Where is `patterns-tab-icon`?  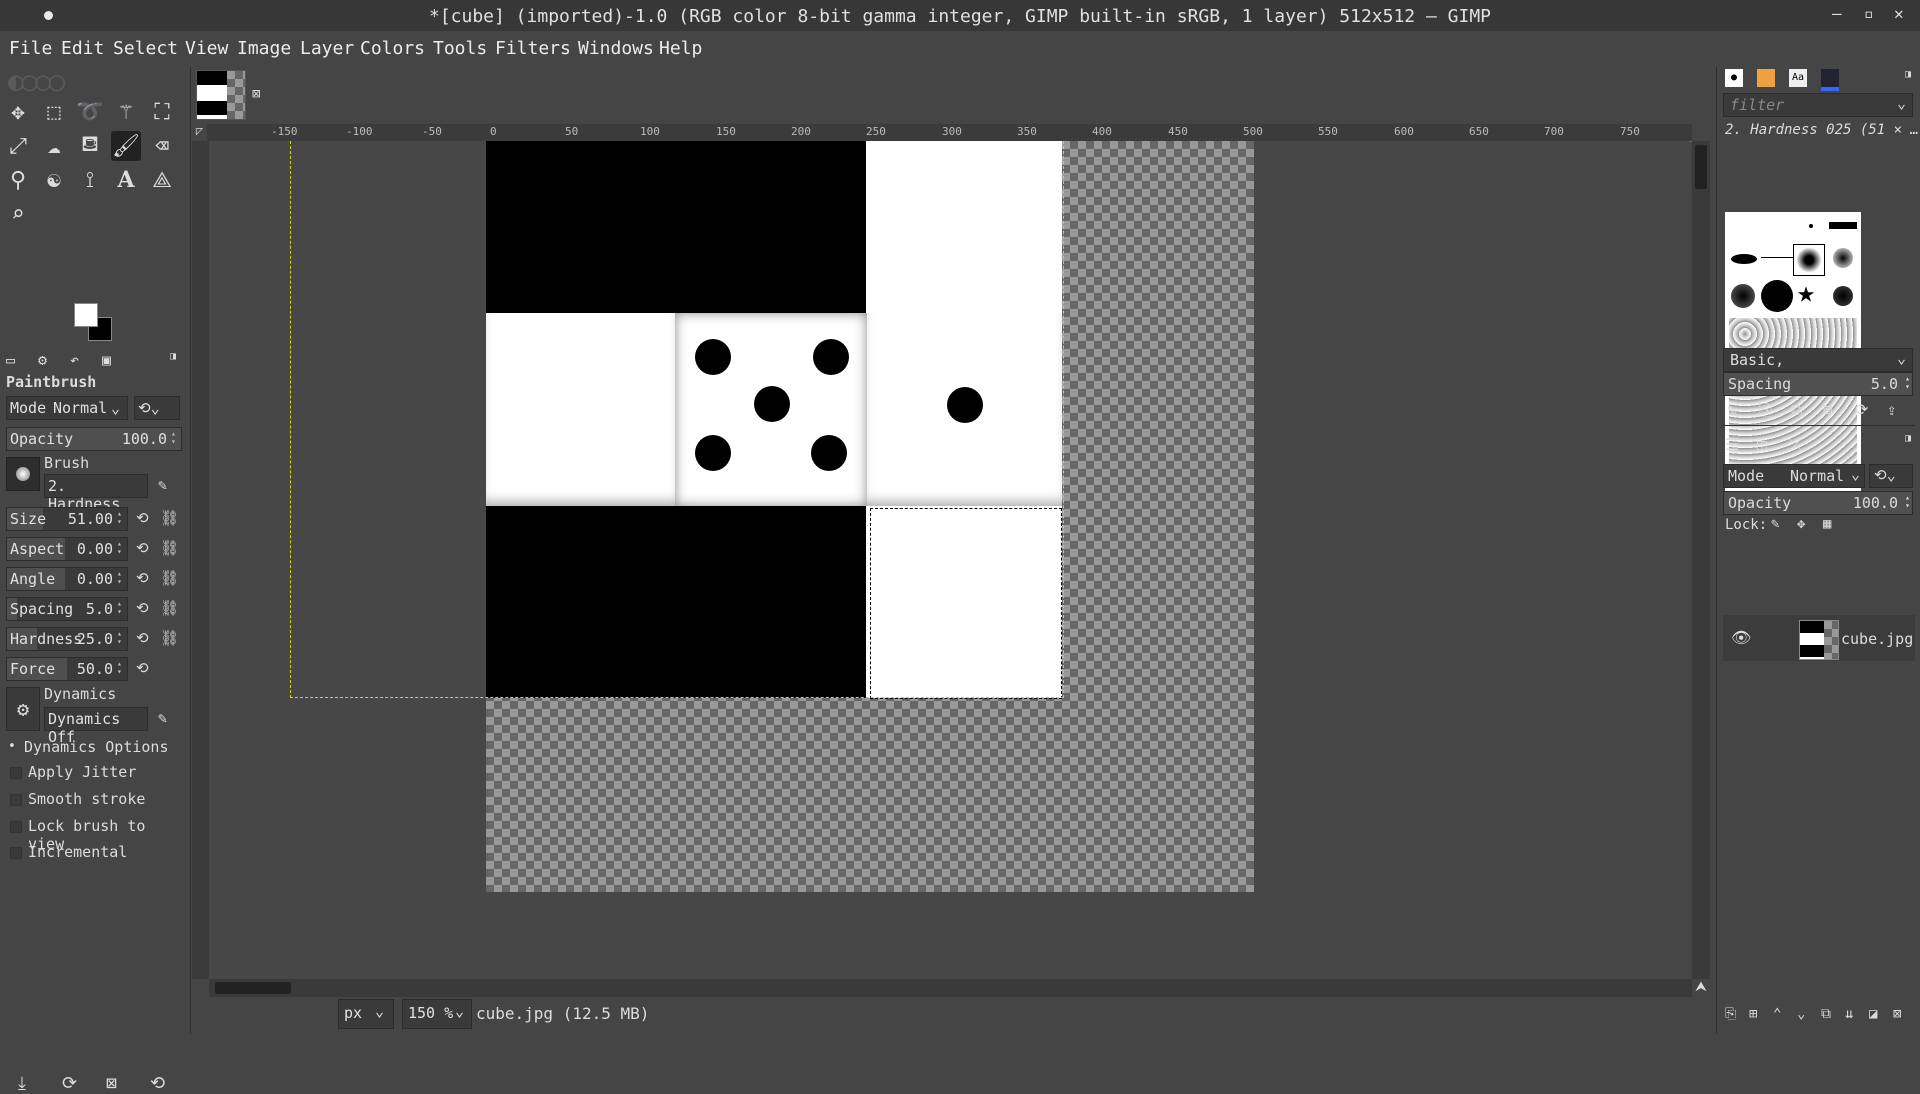
patterns-tab-icon is located at coordinates (1766, 78).